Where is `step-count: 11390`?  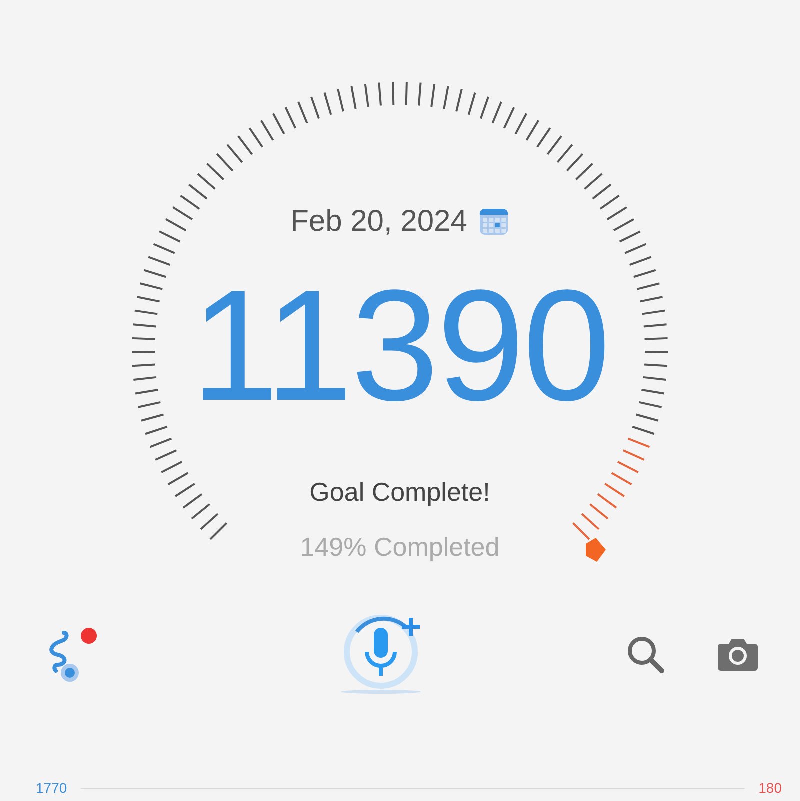
step-count: 11390 is located at coordinates (400, 346).